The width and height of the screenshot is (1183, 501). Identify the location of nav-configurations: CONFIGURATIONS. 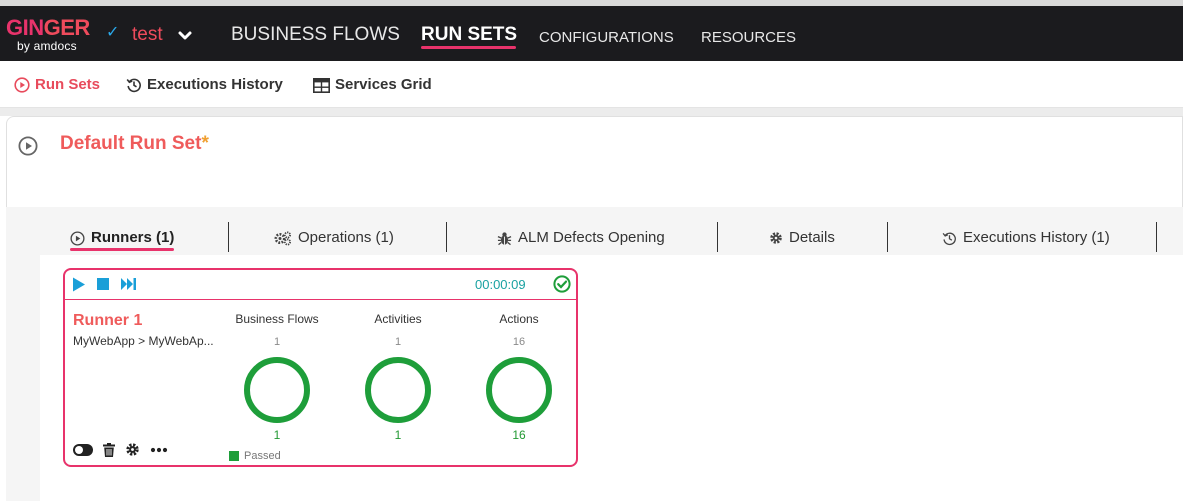
(606, 38).